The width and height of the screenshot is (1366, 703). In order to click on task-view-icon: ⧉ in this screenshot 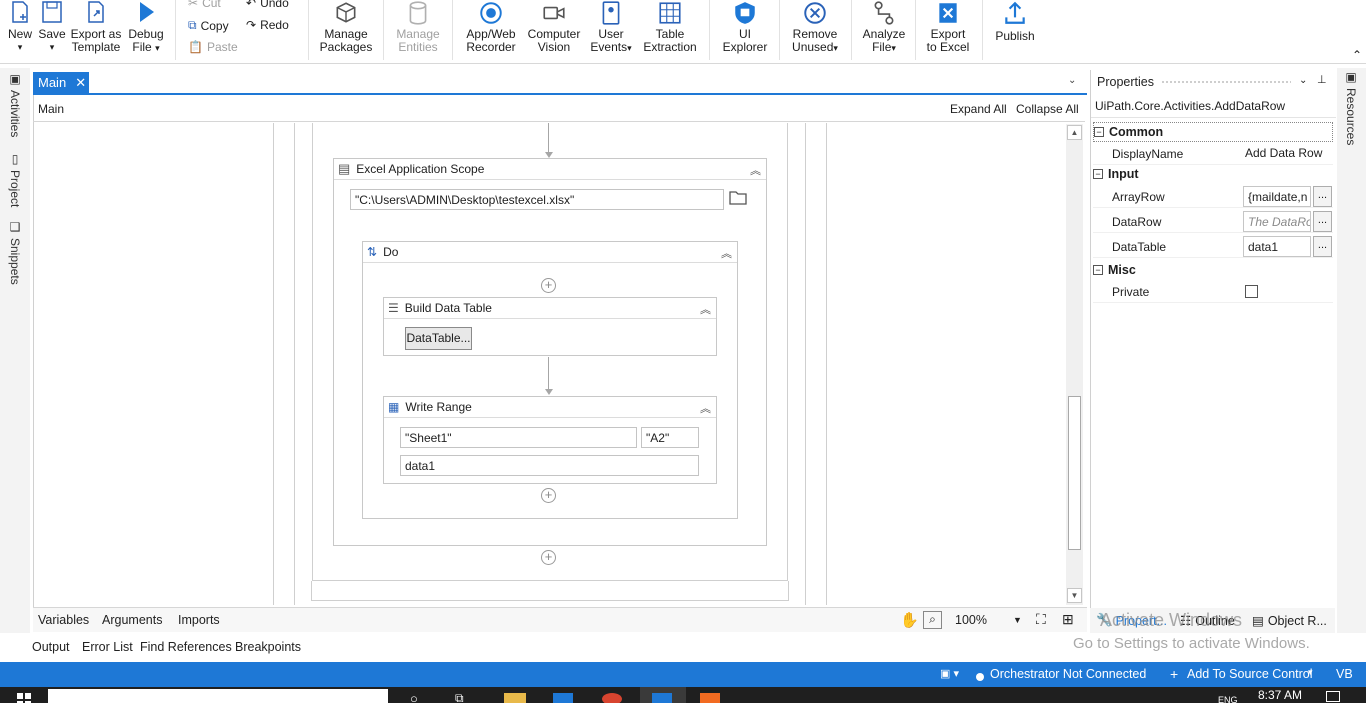, I will do `click(459, 697)`.